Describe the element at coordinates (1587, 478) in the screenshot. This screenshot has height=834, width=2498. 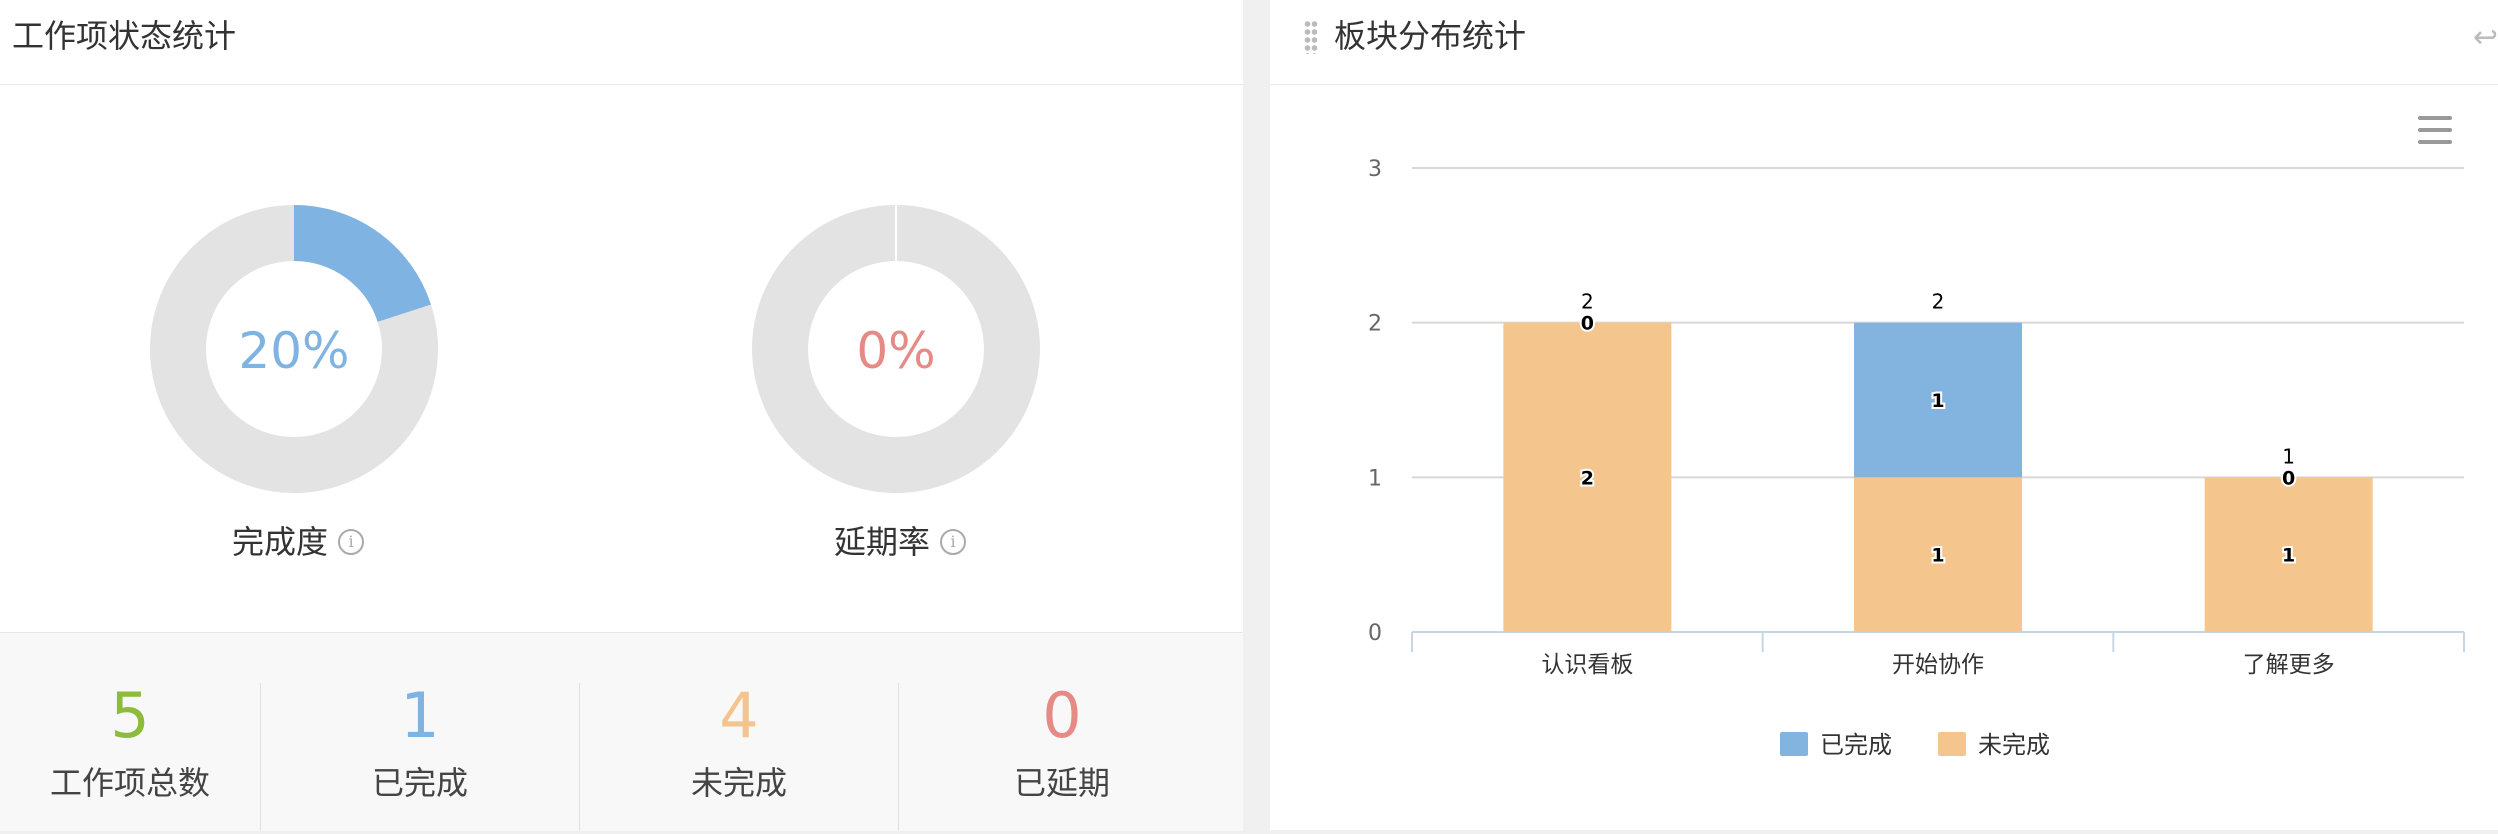
I see `data-label: 2` at that location.